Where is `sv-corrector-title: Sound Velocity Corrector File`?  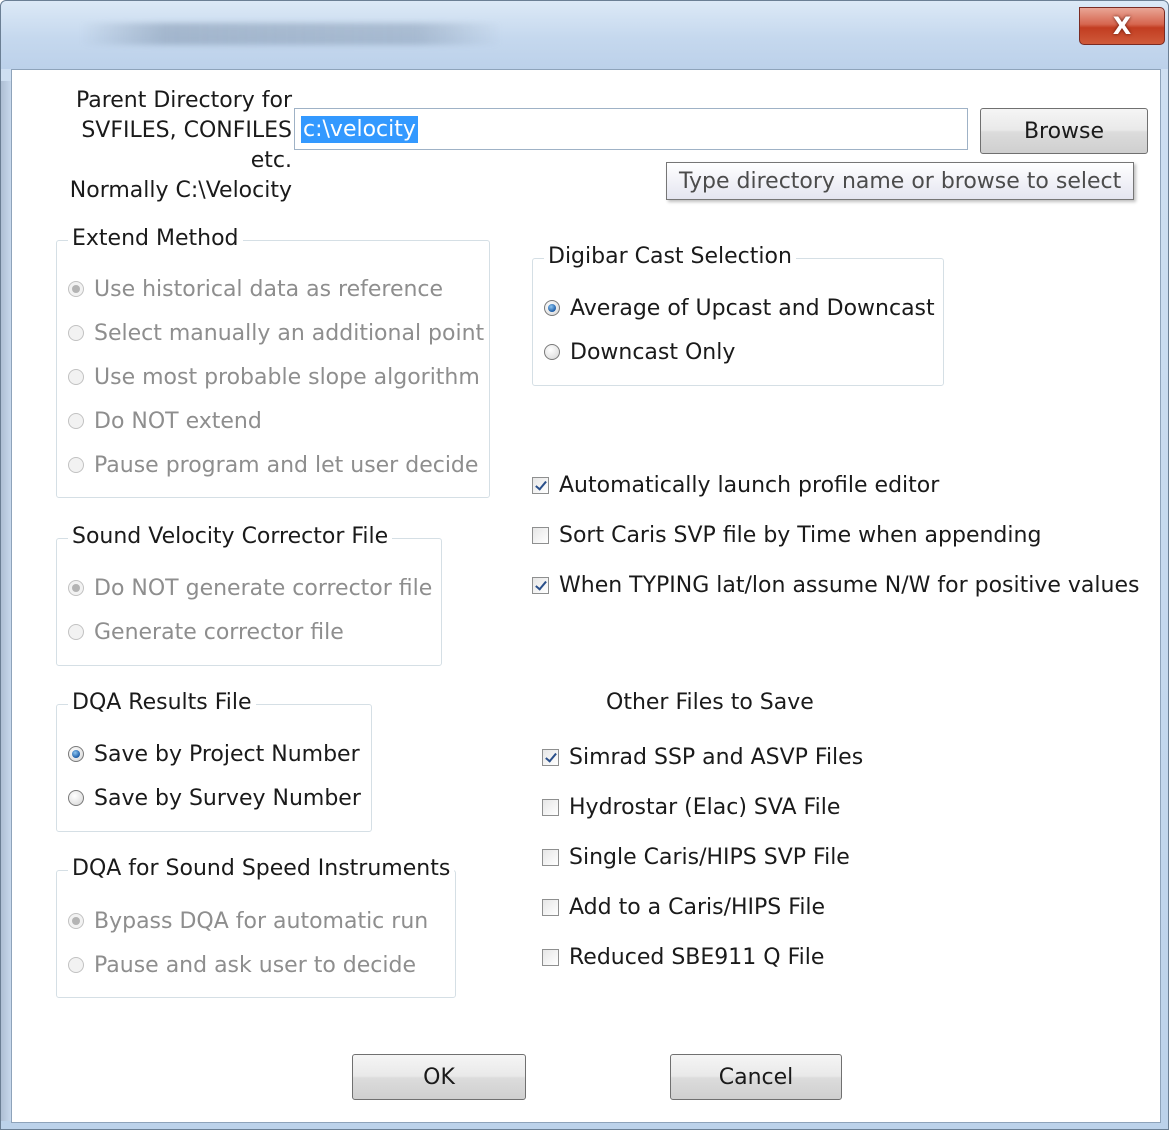 sv-corrector-title: Sound Velocity Corrector File is located at coordinates (230, 536).